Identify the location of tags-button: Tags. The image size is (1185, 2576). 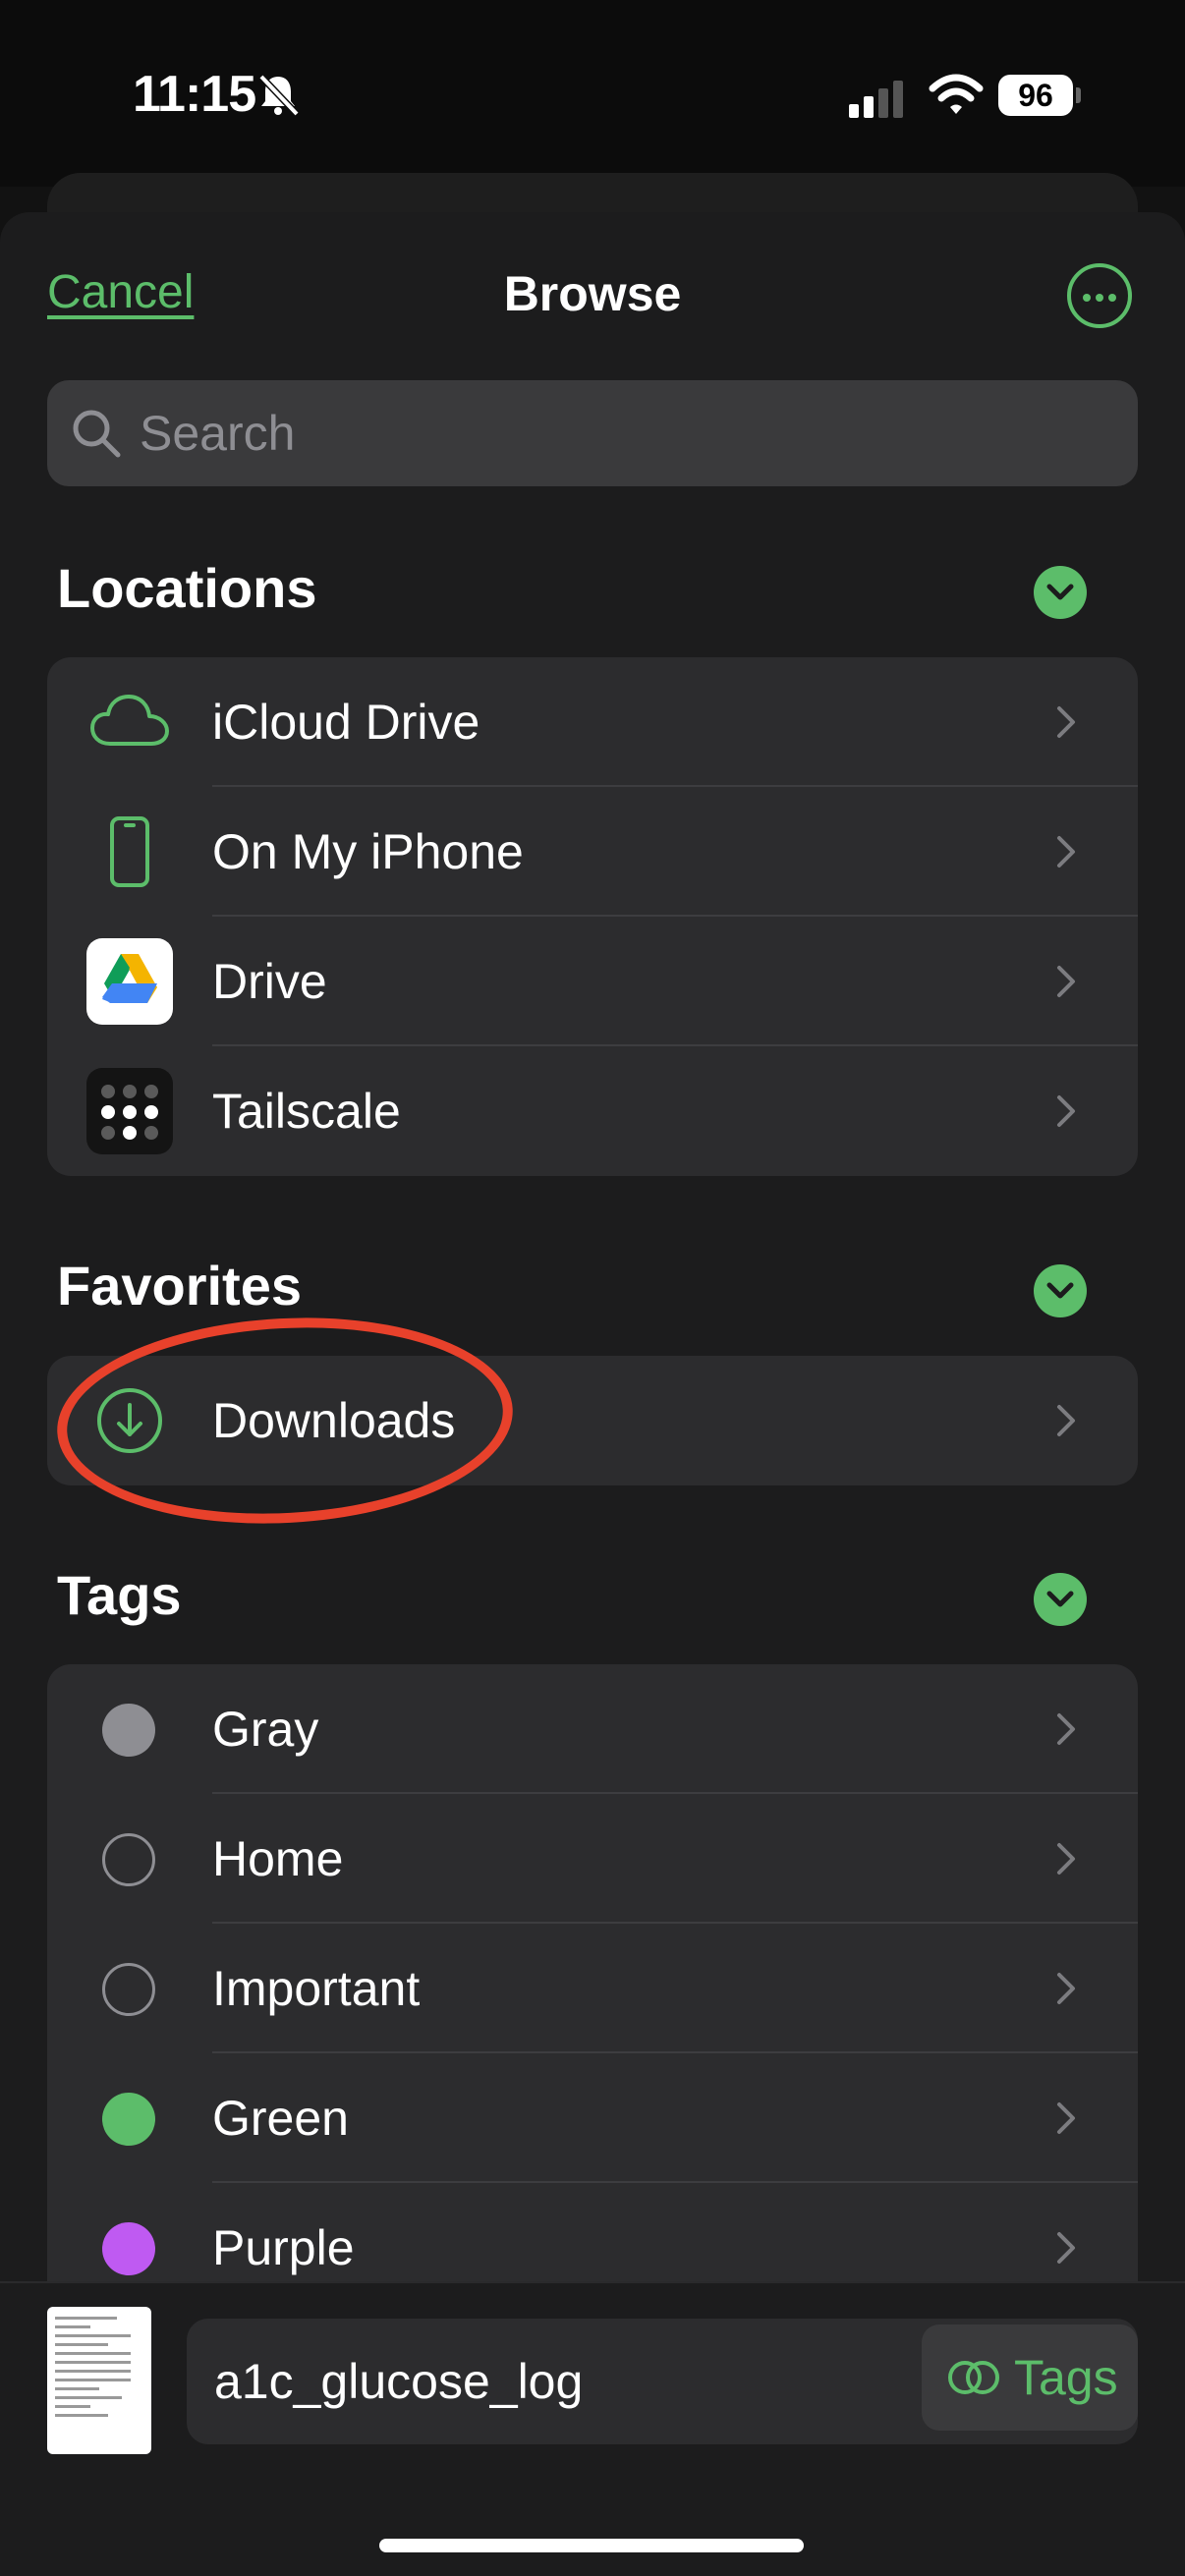
(1030, 2377).